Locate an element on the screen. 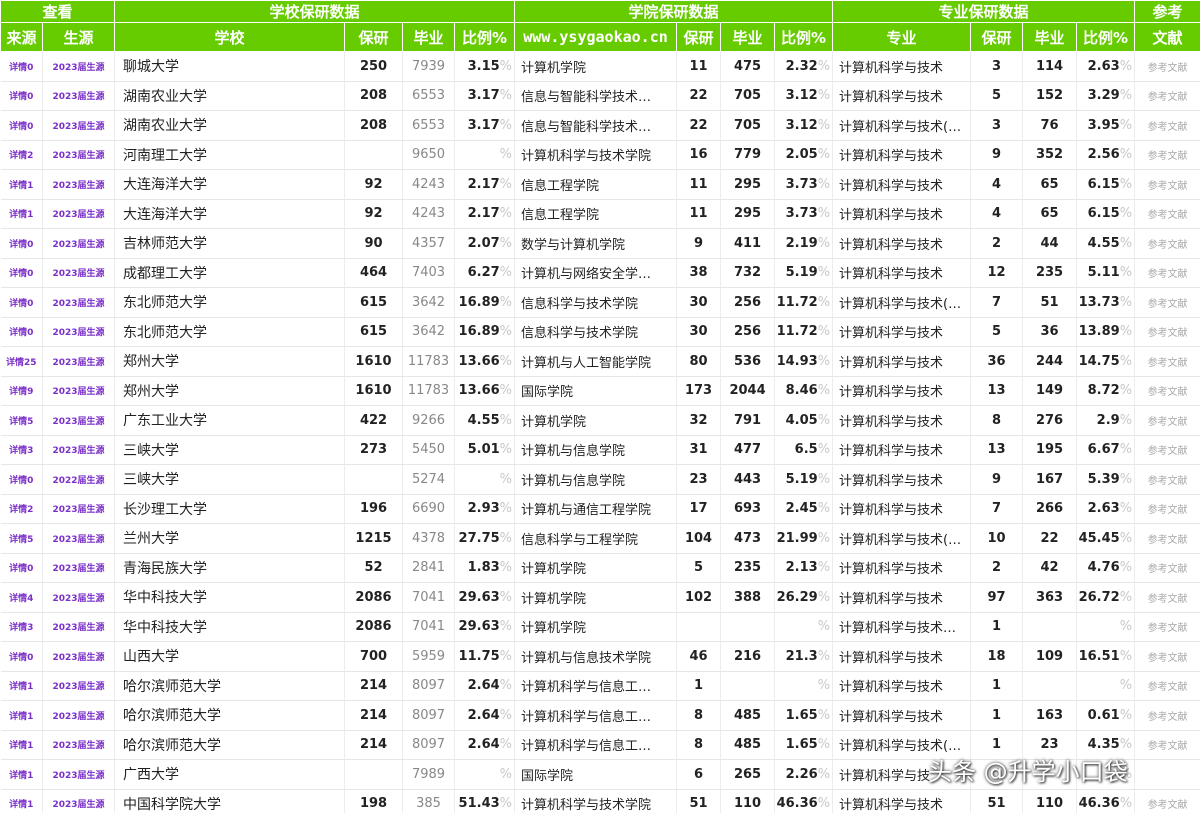 This screenshot has height=813, width=1200. ratio-value: 8.72 is located at coordinates (1103, 391).